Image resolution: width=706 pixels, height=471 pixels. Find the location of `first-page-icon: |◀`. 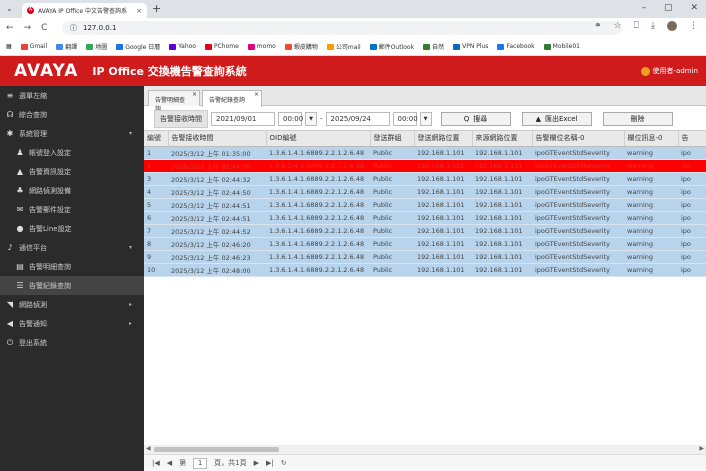

first-page-icon: |◀ is located at coordinates (156, 463).